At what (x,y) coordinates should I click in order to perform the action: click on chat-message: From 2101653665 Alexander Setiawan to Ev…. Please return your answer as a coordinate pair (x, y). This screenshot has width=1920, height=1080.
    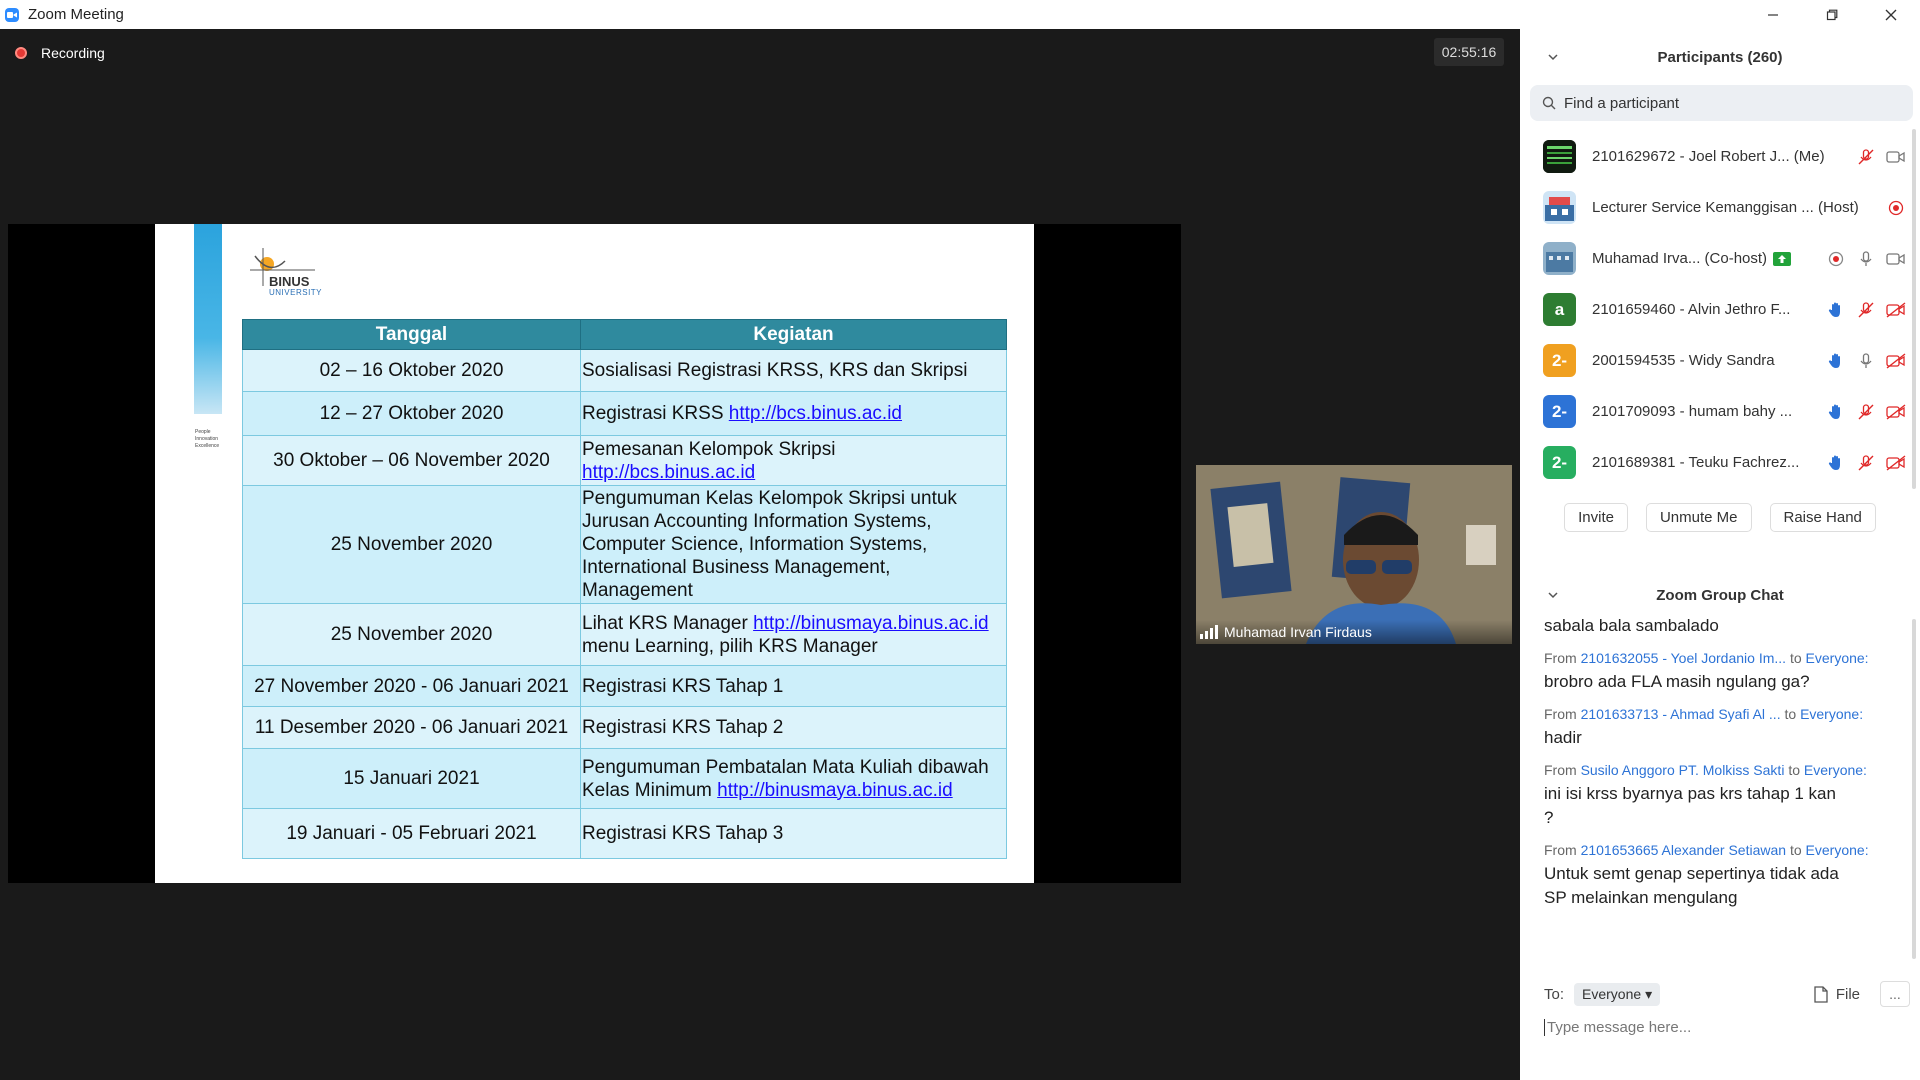
    Looking at the image, I should click on (1724, 876).